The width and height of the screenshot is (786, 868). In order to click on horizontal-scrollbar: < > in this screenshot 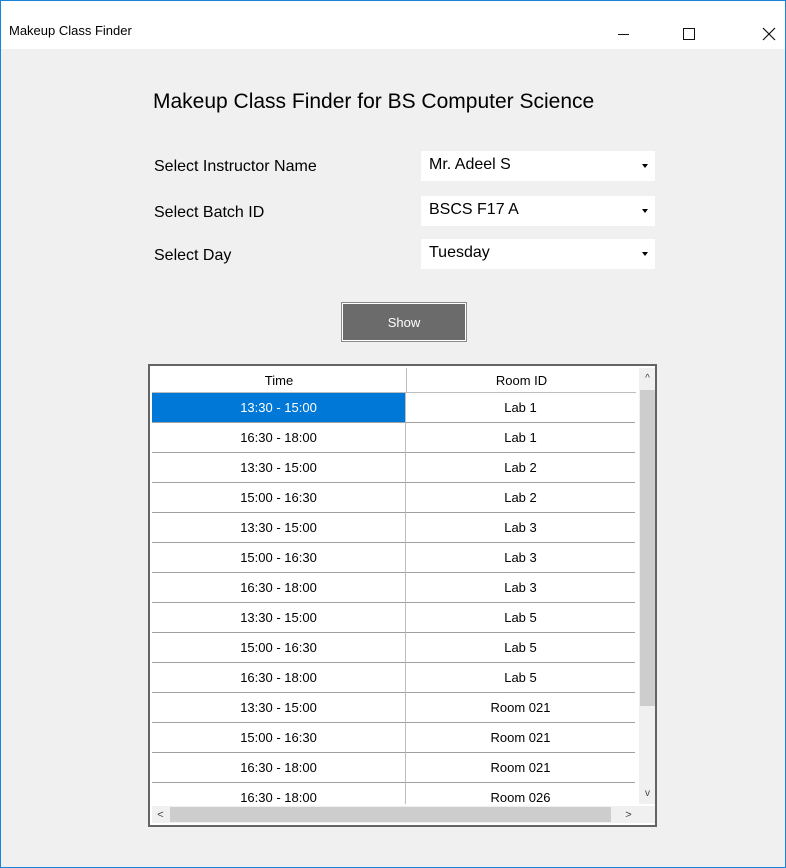, I will do `click(395, 814)`.